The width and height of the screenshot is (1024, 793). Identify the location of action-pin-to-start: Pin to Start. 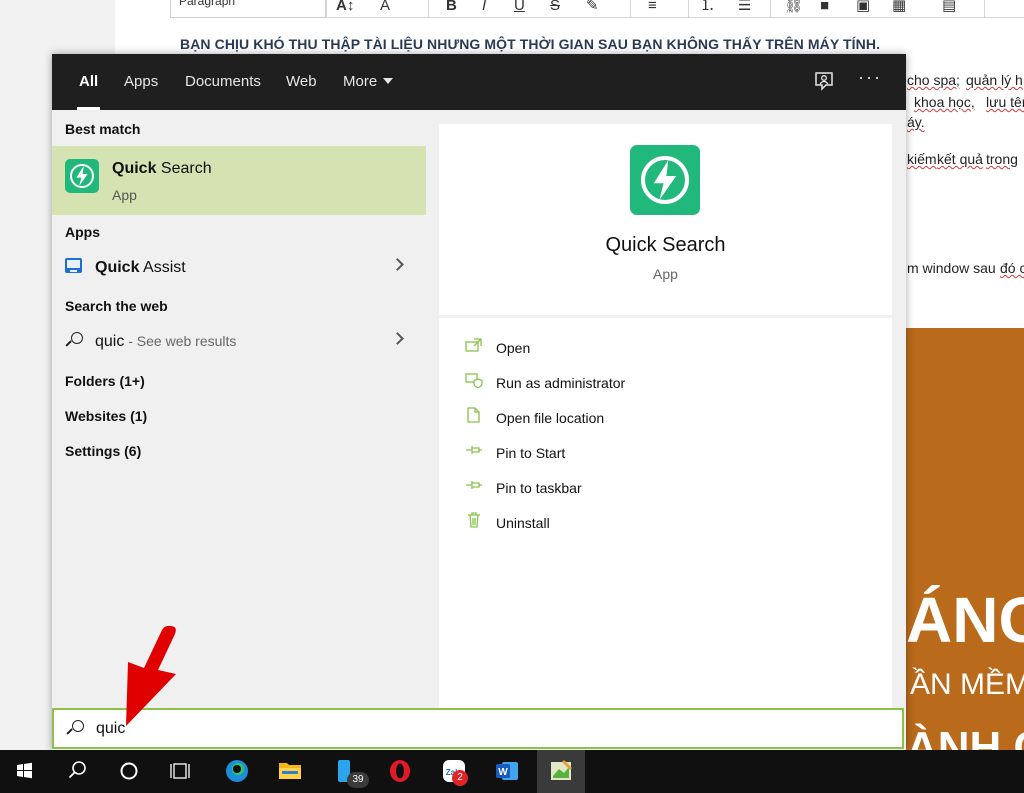
(673, 453).